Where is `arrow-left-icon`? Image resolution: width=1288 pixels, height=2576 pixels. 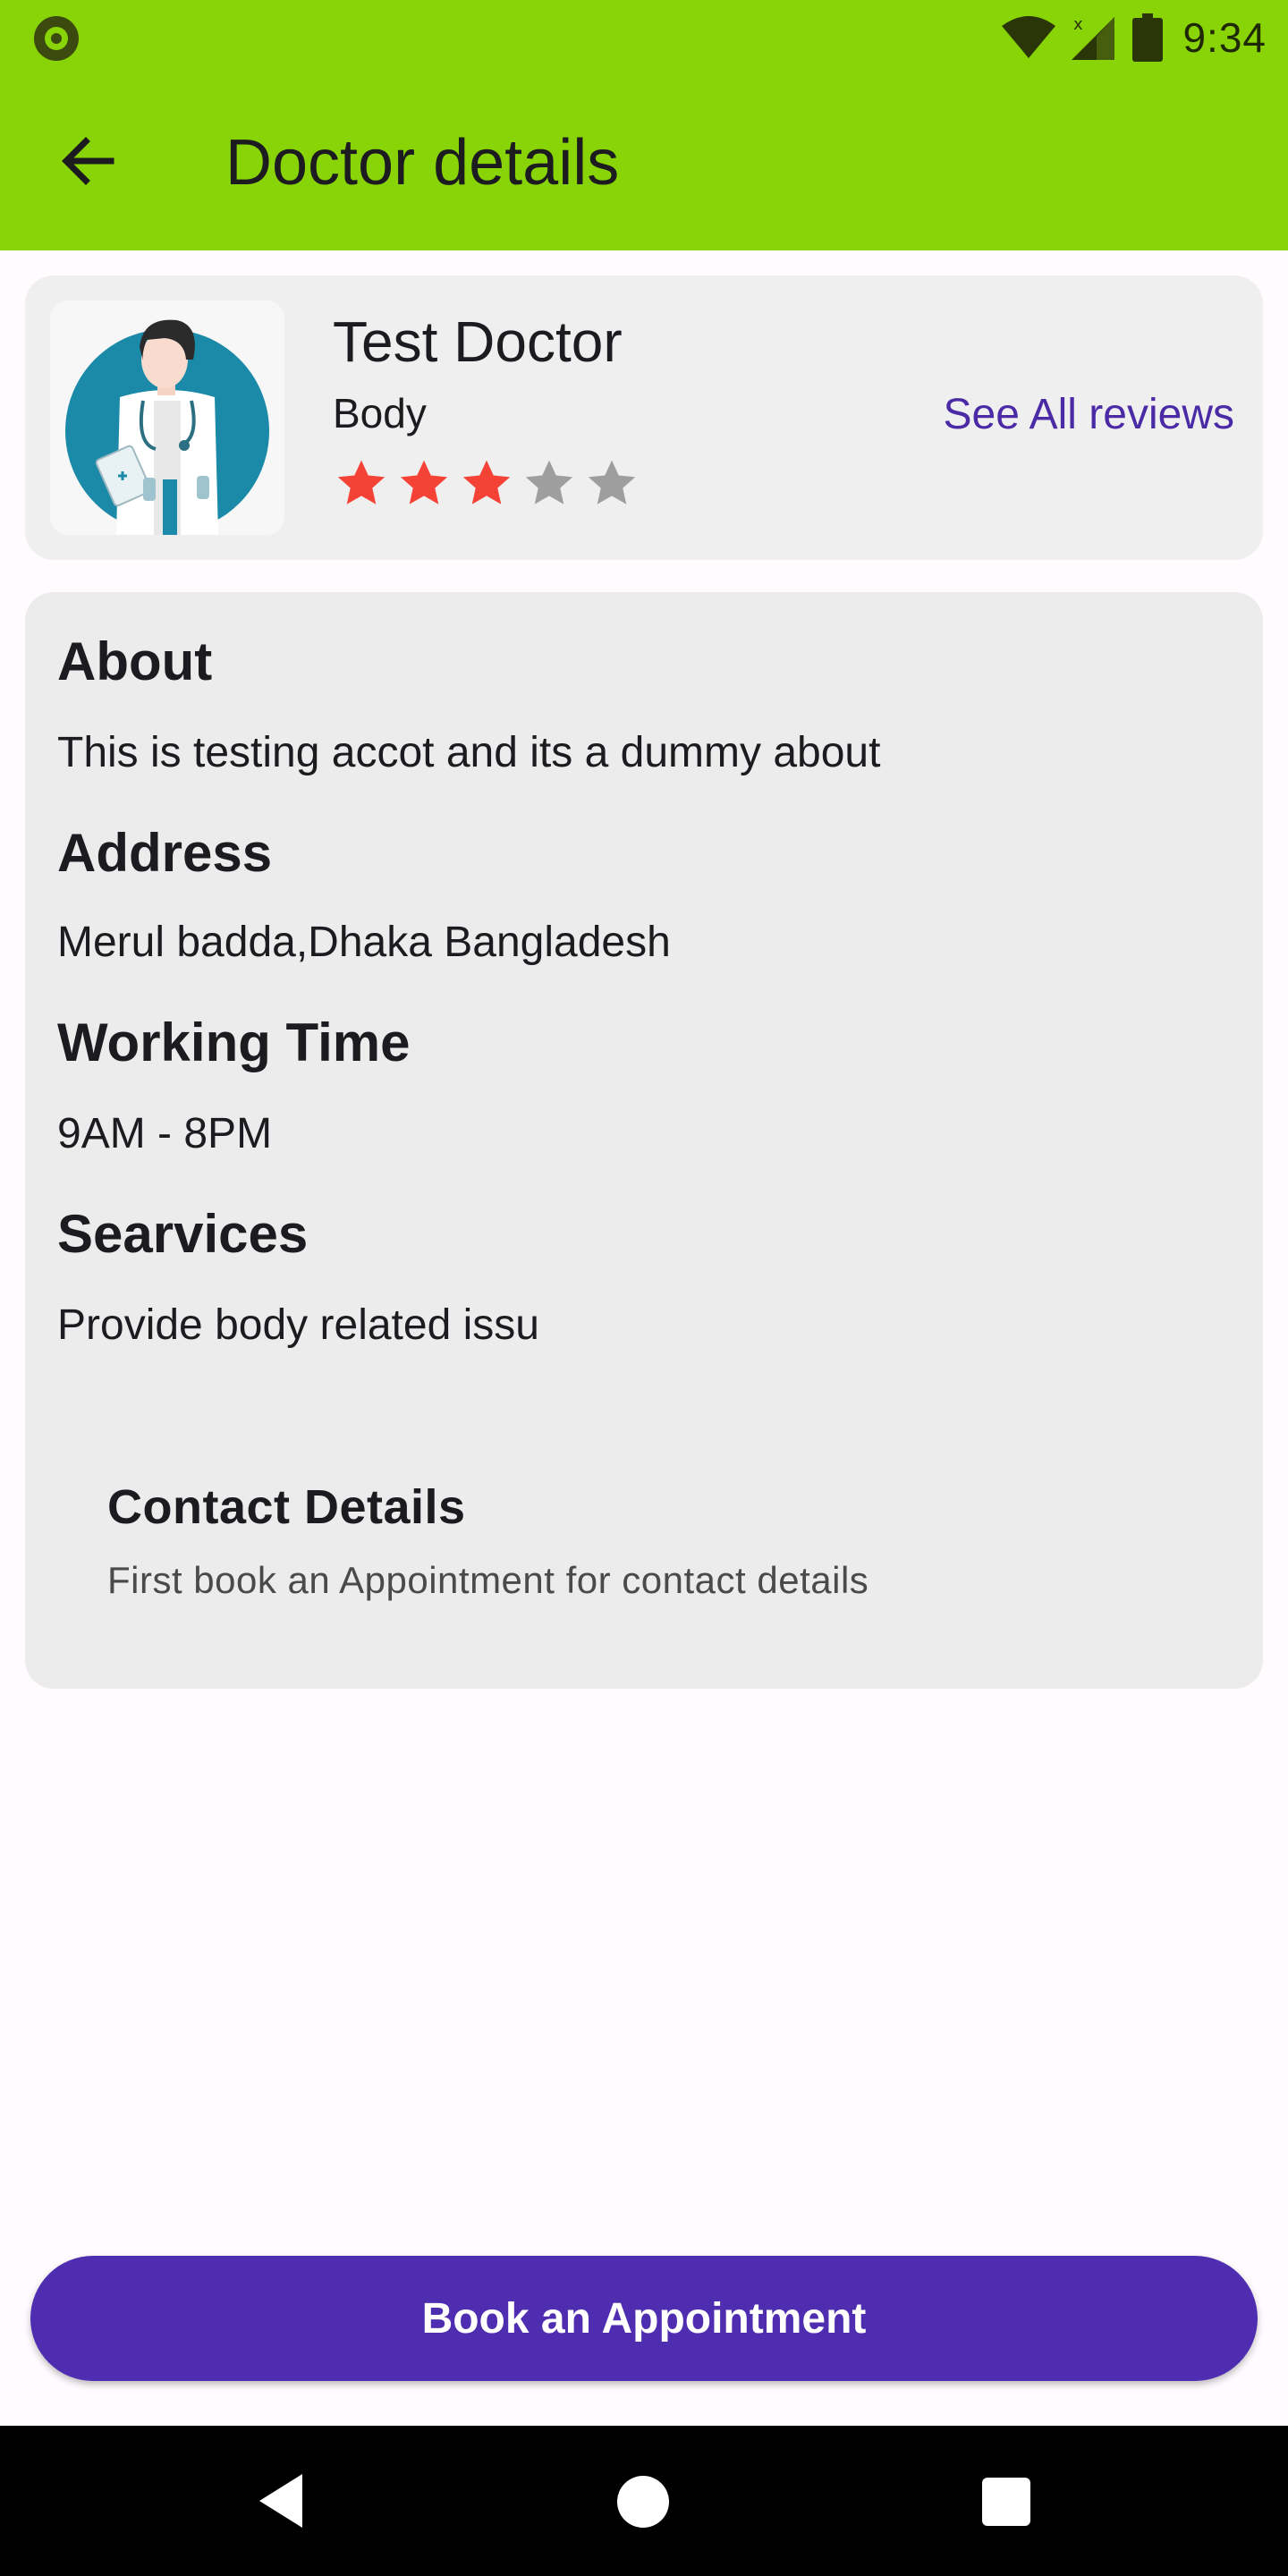 arrow-left-icon is located at coordinates (87, 163).